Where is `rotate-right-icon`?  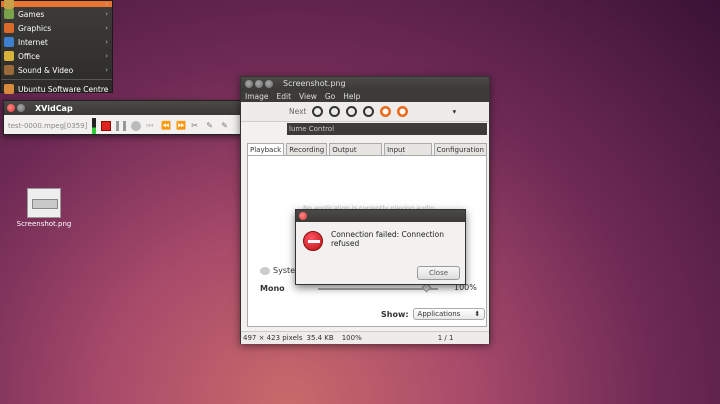 rotate-right-icon is located at coordinates (403, 111).